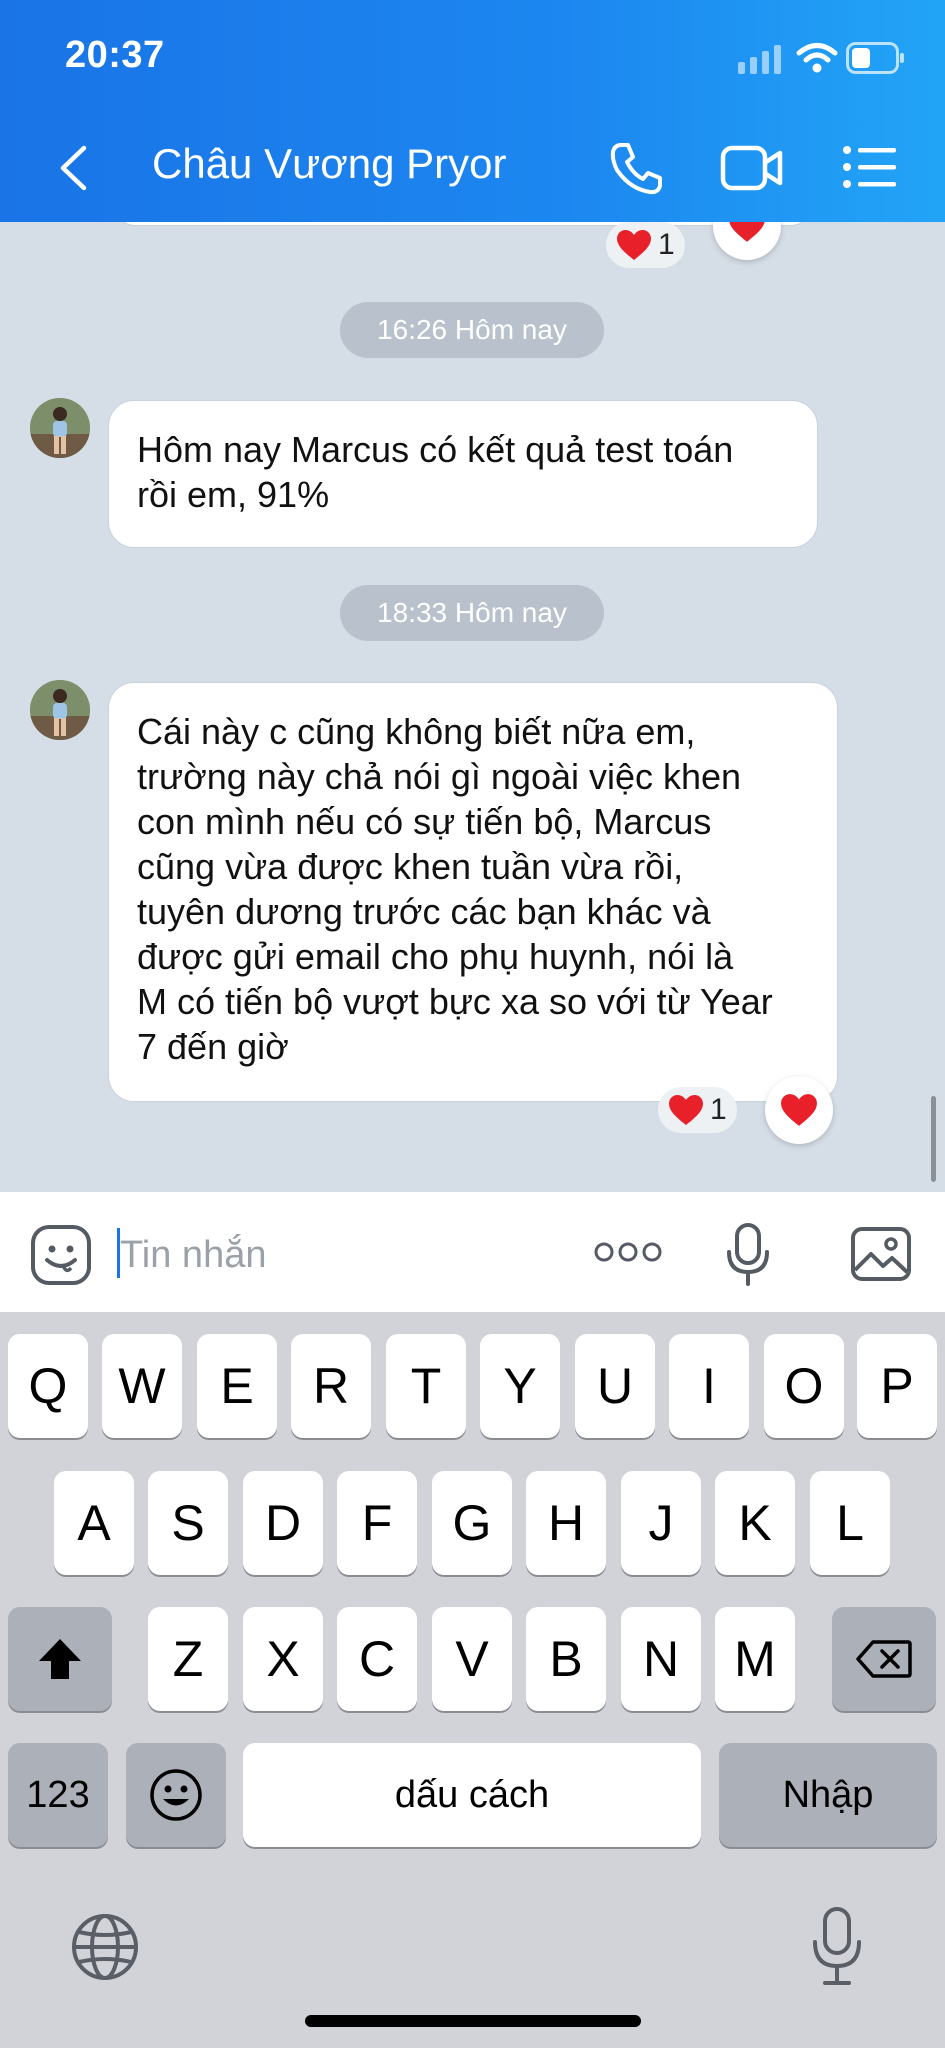  I want to click on backspace-key, so click(884, 1659).